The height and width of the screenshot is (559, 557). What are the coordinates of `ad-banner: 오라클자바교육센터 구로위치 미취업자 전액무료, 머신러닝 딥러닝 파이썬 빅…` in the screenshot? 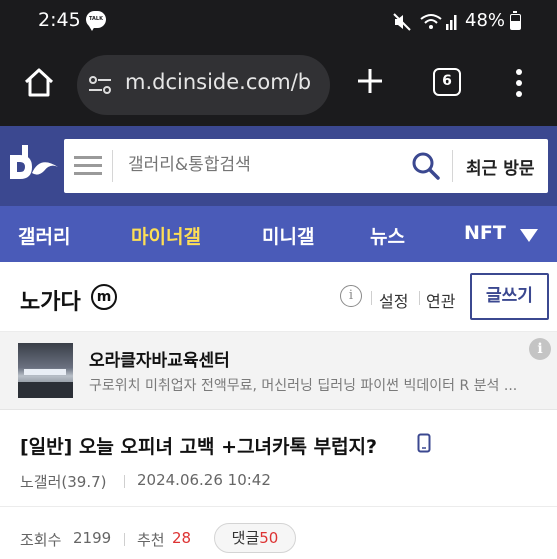 It's located at (278, 371).